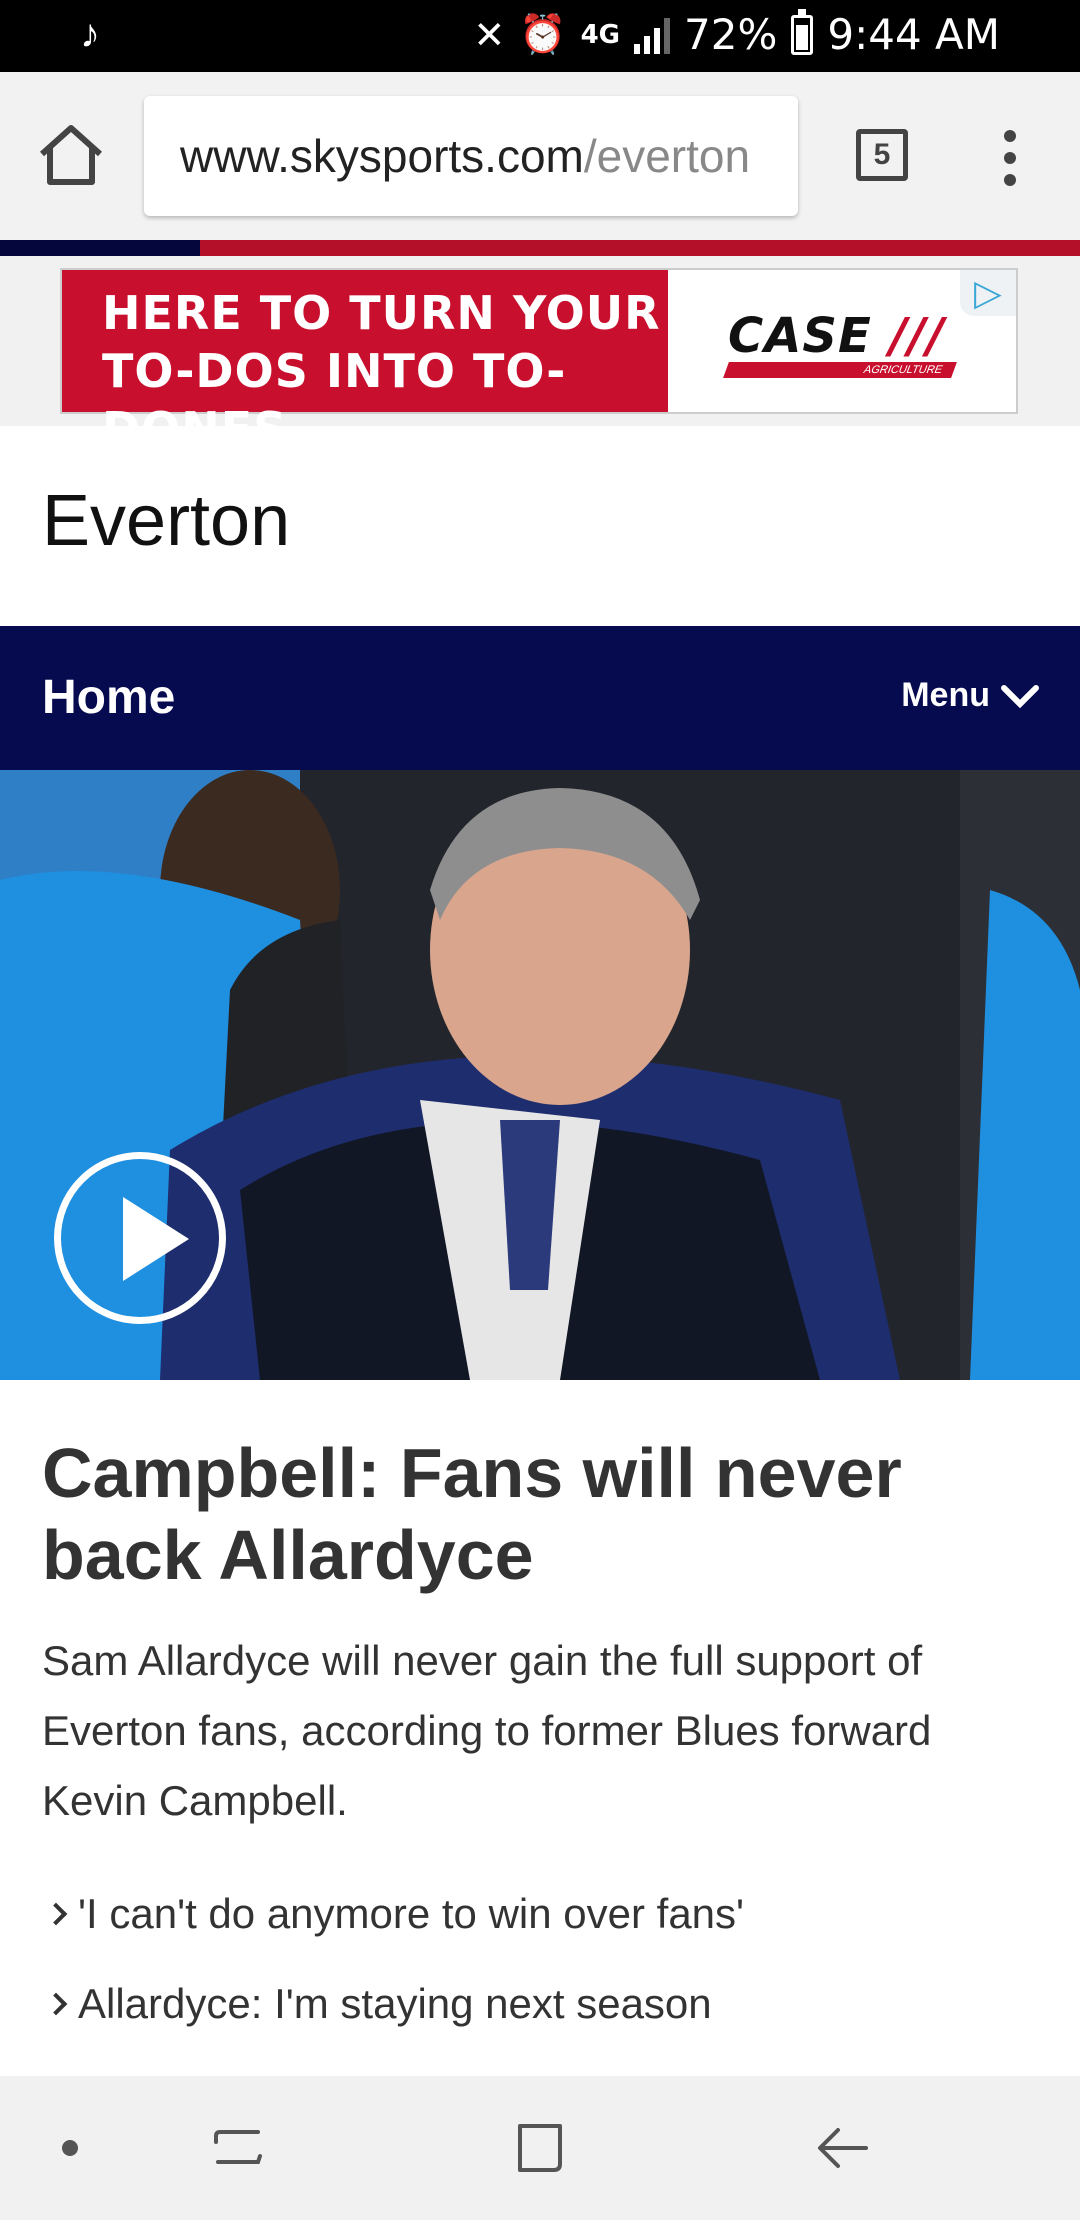 This screenshot has height=2220, width=1080. I want to click on url-path: /everton, so click(667, 156).